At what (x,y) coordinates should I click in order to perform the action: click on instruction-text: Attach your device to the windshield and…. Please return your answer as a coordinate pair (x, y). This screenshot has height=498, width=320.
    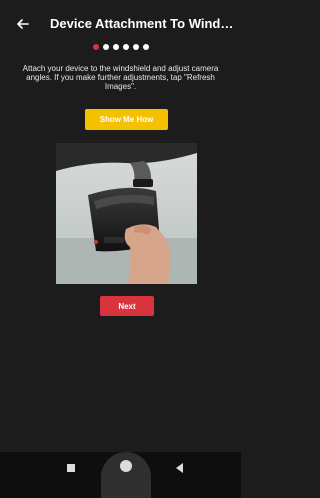
    Looking at the image, I should click on (120, 77).